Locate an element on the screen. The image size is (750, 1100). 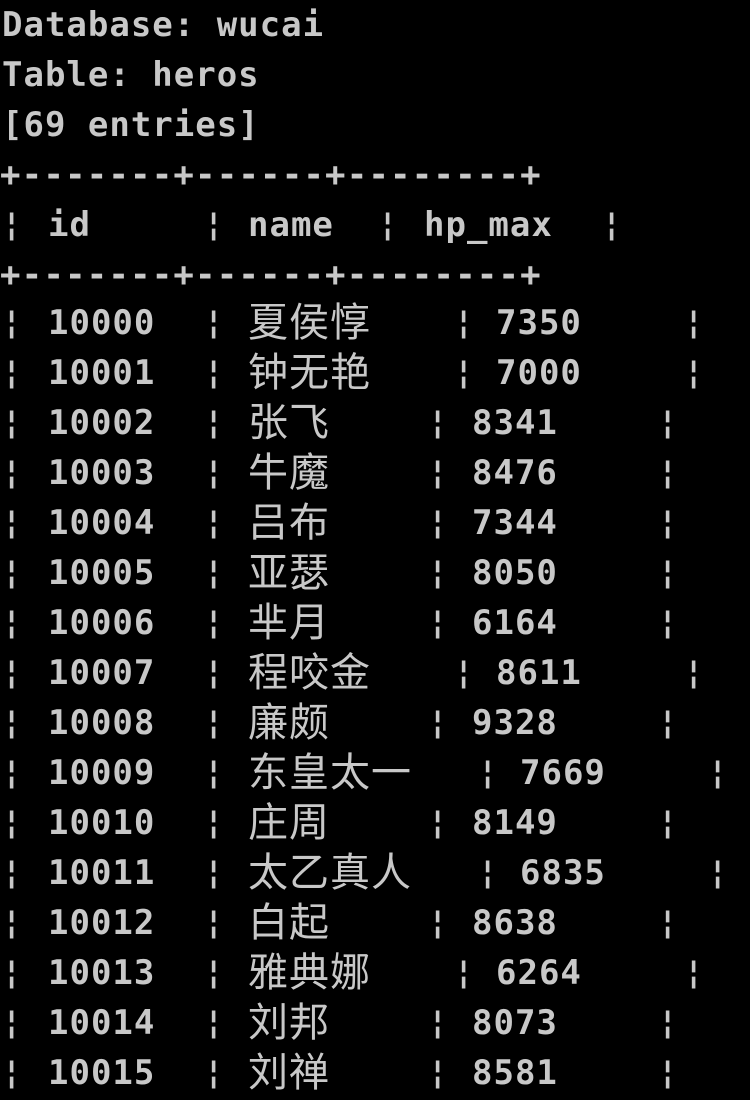
cell-id: 10008 is located at coordinates (102, 723).